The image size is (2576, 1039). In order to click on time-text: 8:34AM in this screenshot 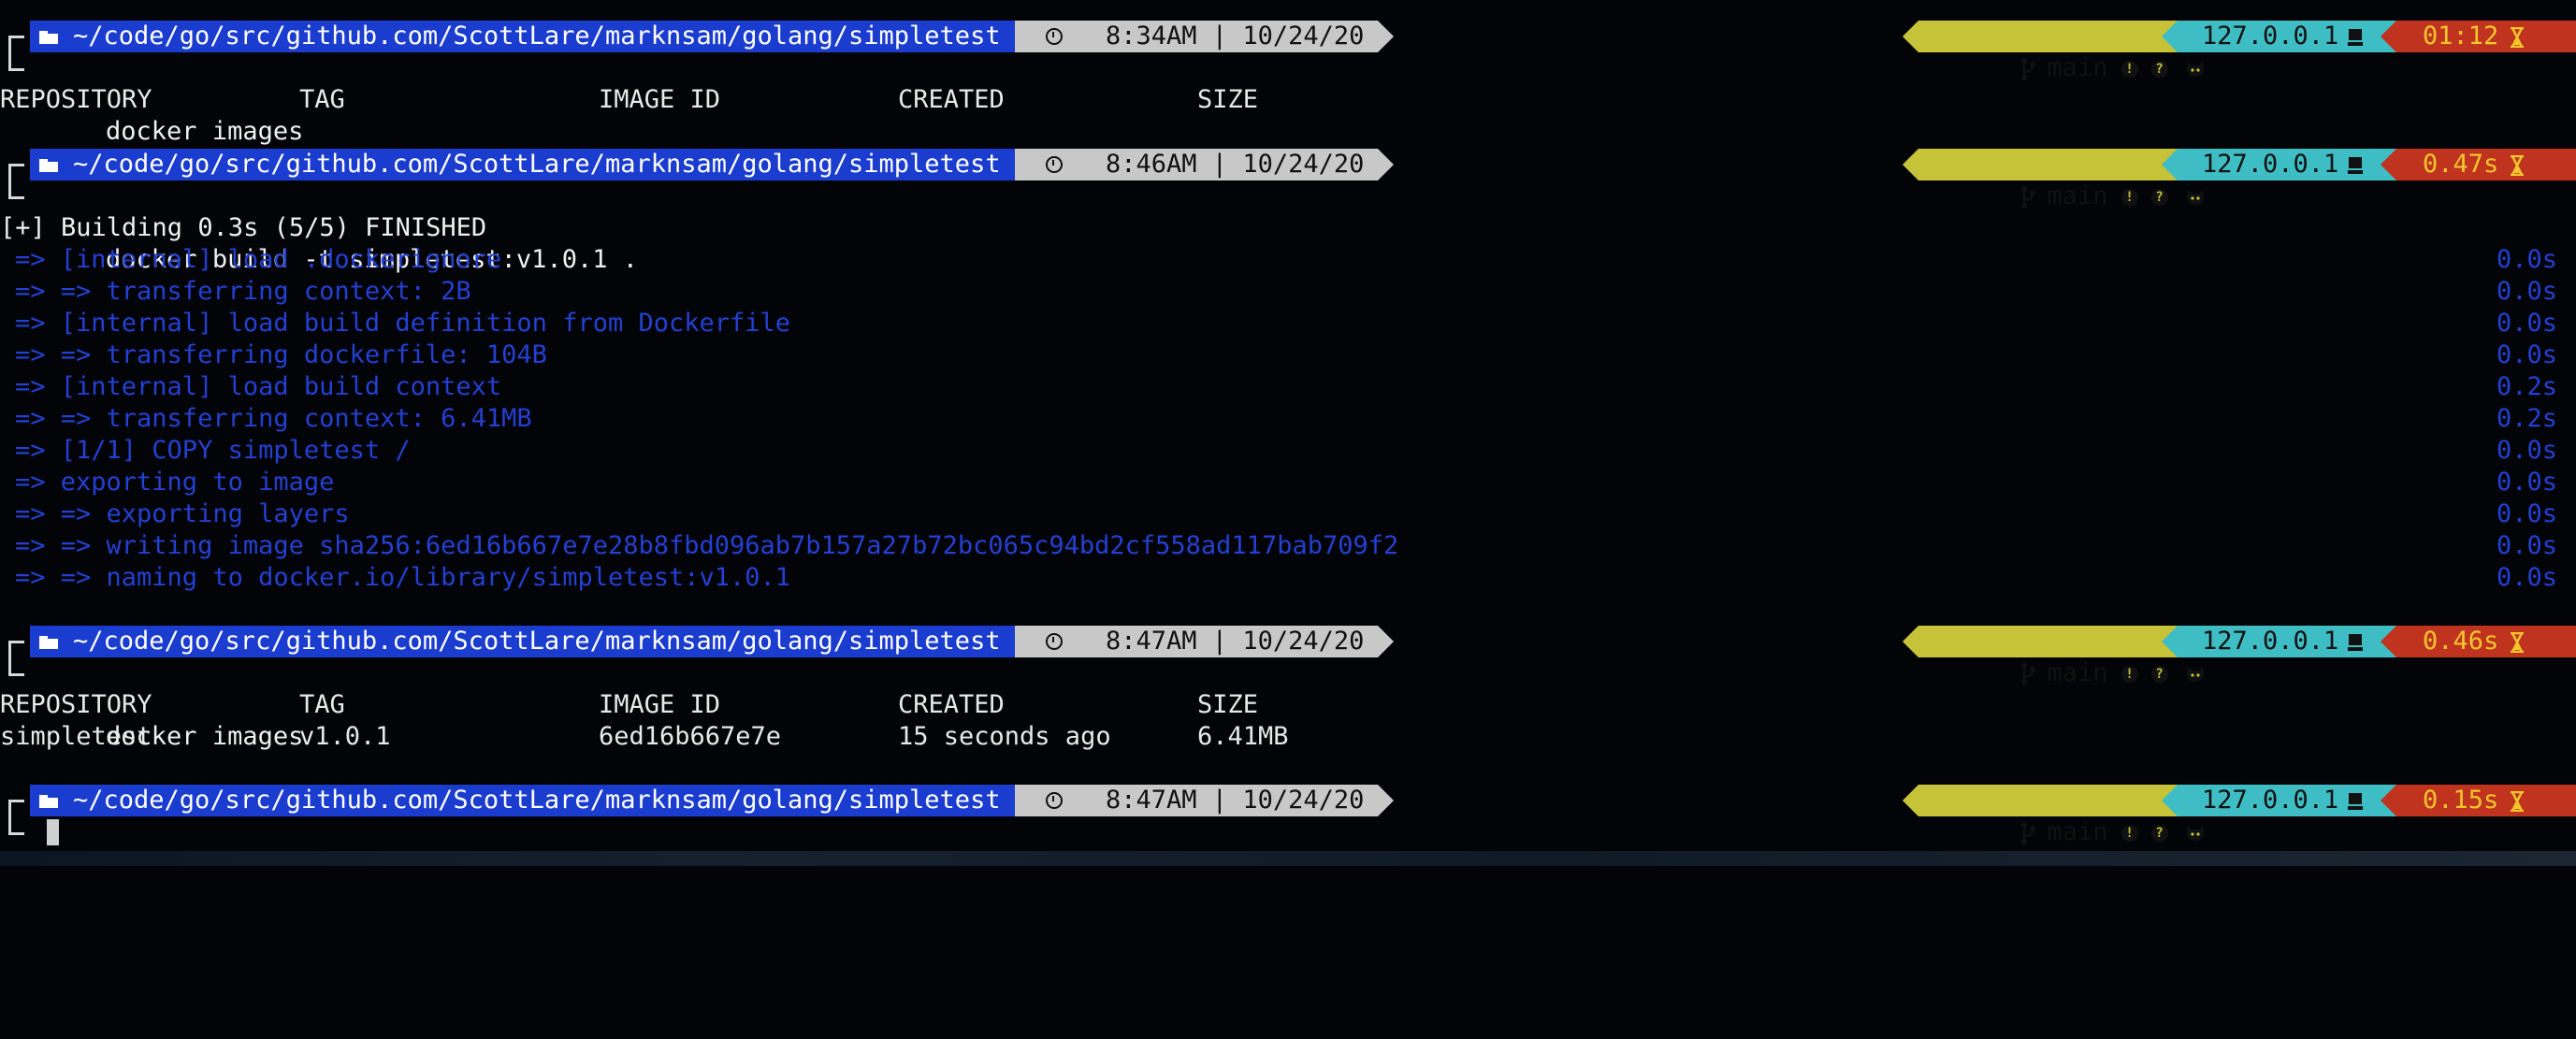, I will do `click(1151, 36)`.